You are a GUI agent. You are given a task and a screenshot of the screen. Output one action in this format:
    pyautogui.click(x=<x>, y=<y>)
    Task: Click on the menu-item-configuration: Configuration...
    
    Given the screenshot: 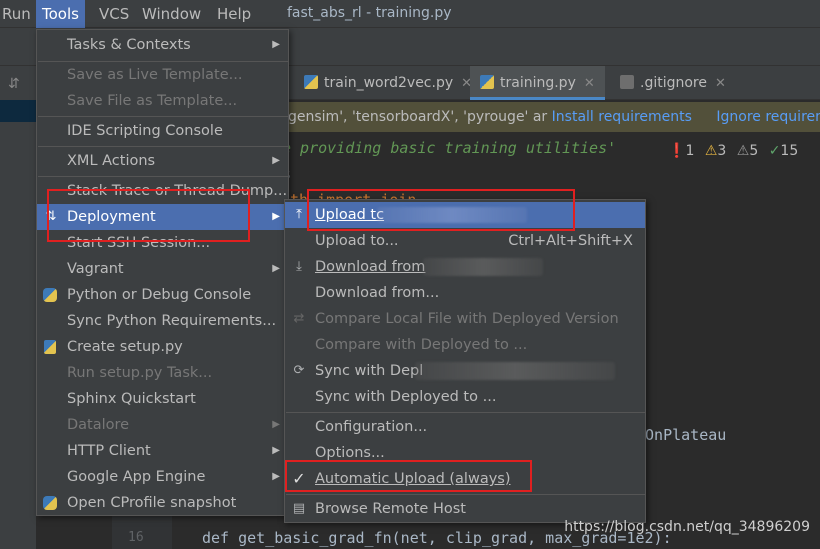 What is the action you would take?
    pyautogui.click(x=465, y=427)
    